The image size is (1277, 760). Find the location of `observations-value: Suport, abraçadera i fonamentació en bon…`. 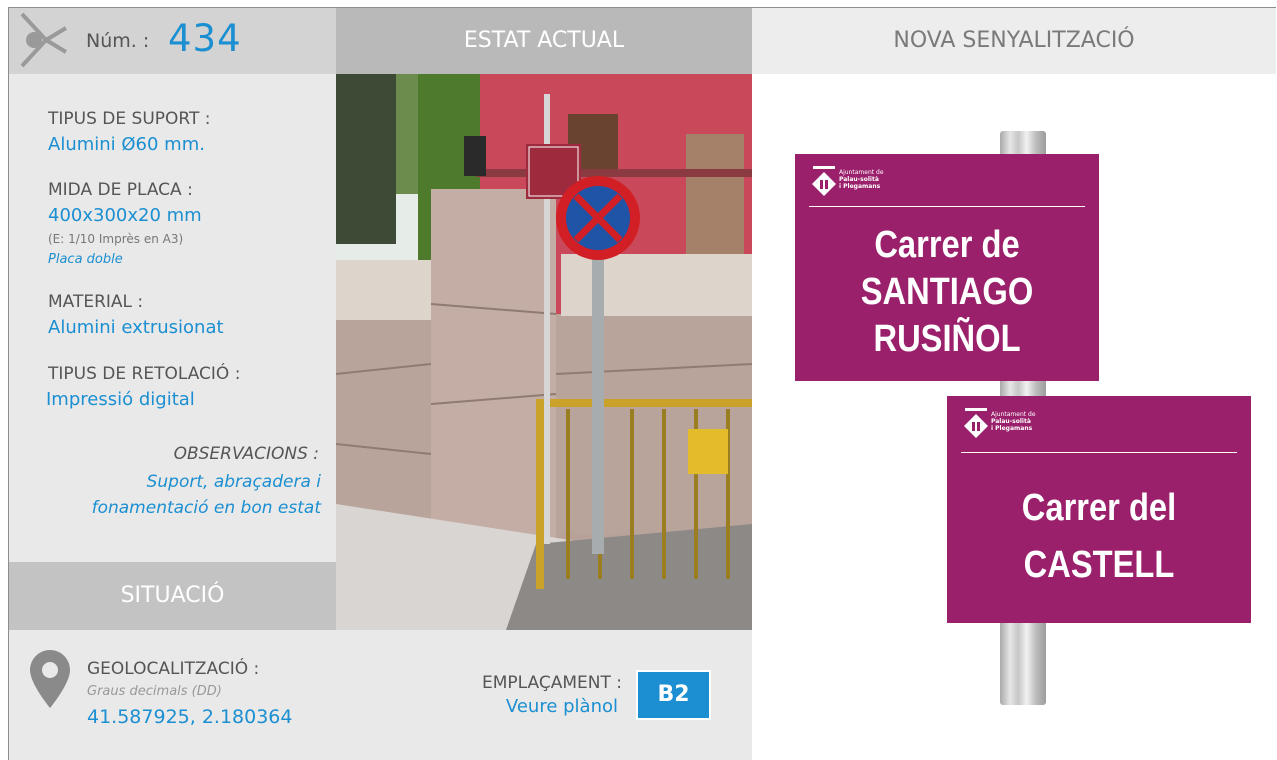

observations-value: Suport, abraçadera i fonamentació en bon… is located at coordinates (206, 495).